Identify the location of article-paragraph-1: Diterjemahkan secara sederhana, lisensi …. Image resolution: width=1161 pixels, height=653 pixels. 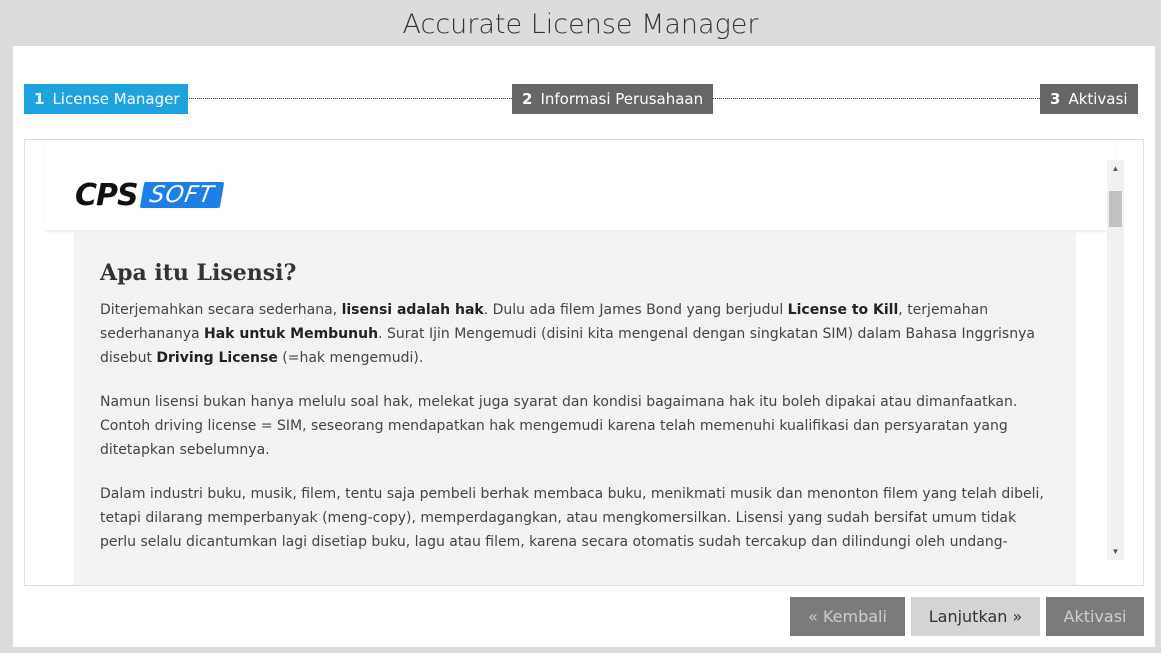
(575, 334).